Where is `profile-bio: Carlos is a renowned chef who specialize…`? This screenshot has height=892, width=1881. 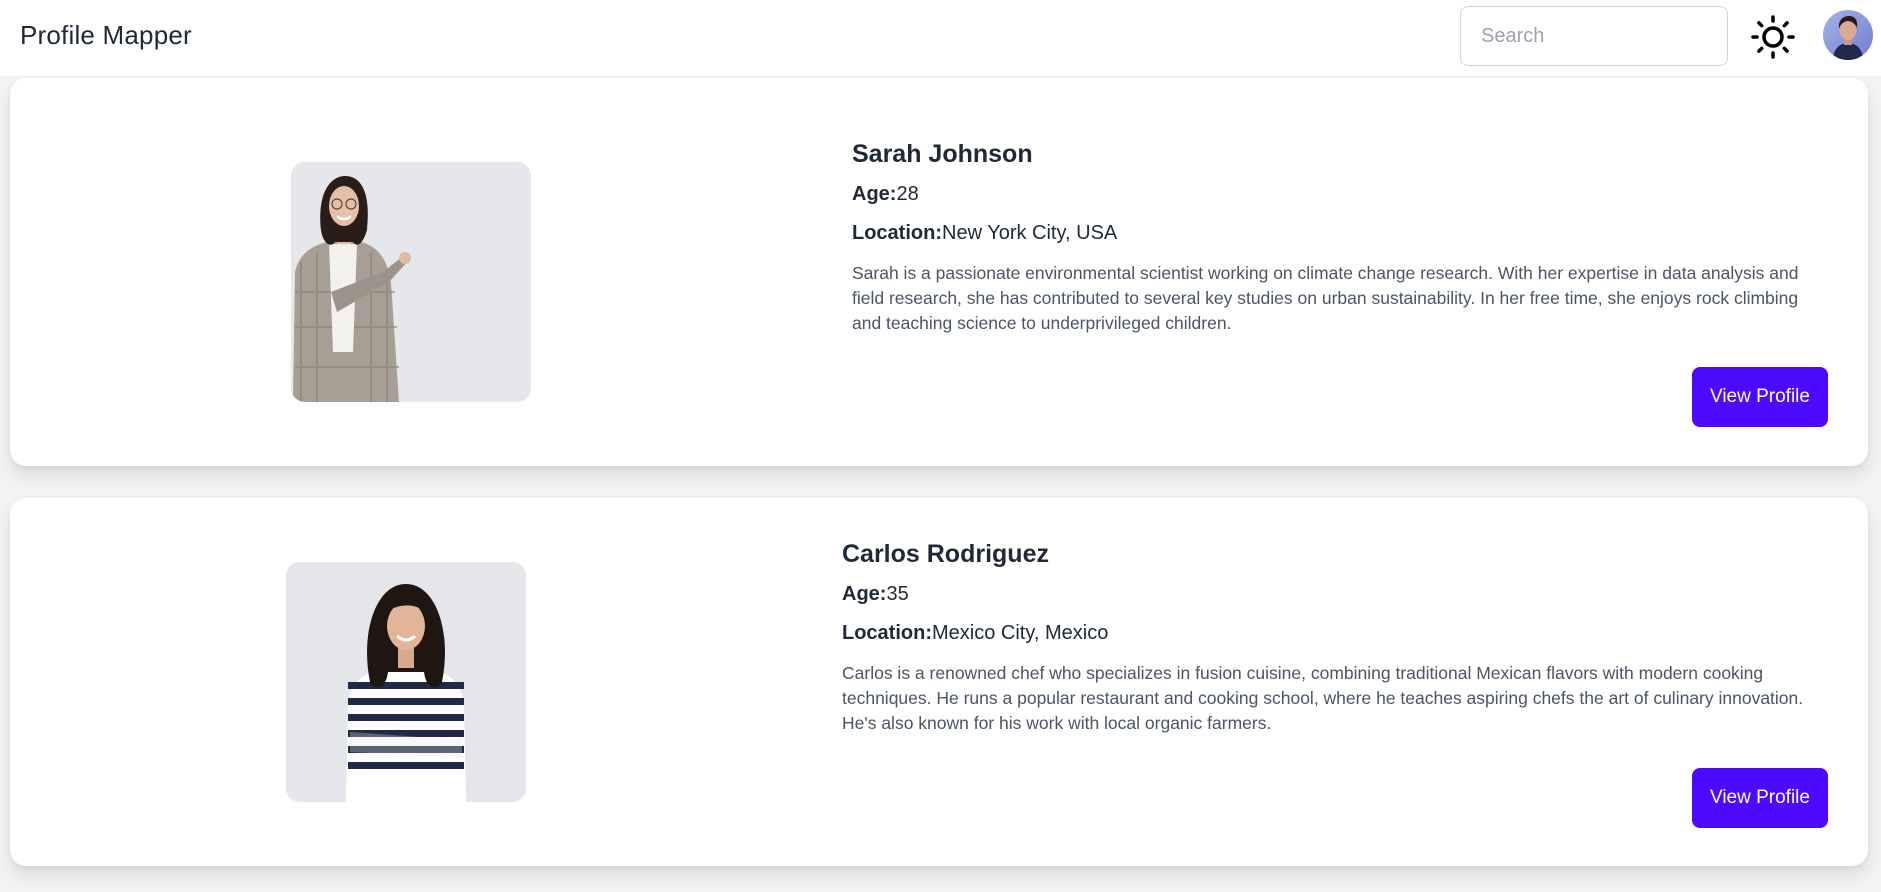
profile-bio: Carlos is a renowned chef who specialize… is located at coordinates (1323, 698).